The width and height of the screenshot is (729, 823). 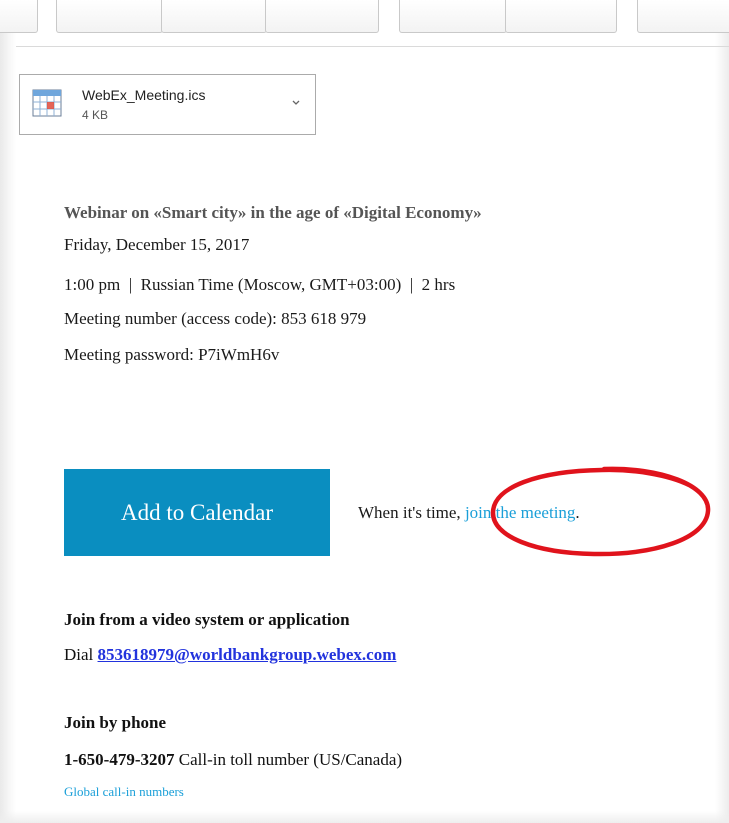 What do you see at coordinates (722, 411) in the screenshot?
I see `right-edge-shading` at bounding box center [722, 411].